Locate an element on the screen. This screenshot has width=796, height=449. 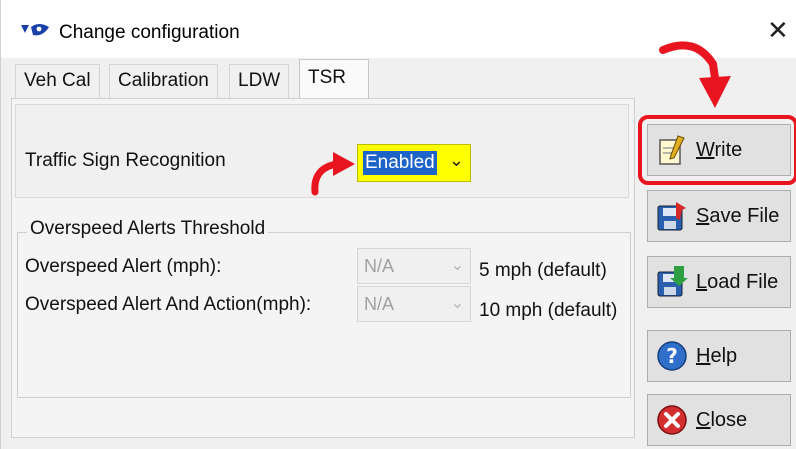
write-highlight-box is located at coordinates (717, 150).